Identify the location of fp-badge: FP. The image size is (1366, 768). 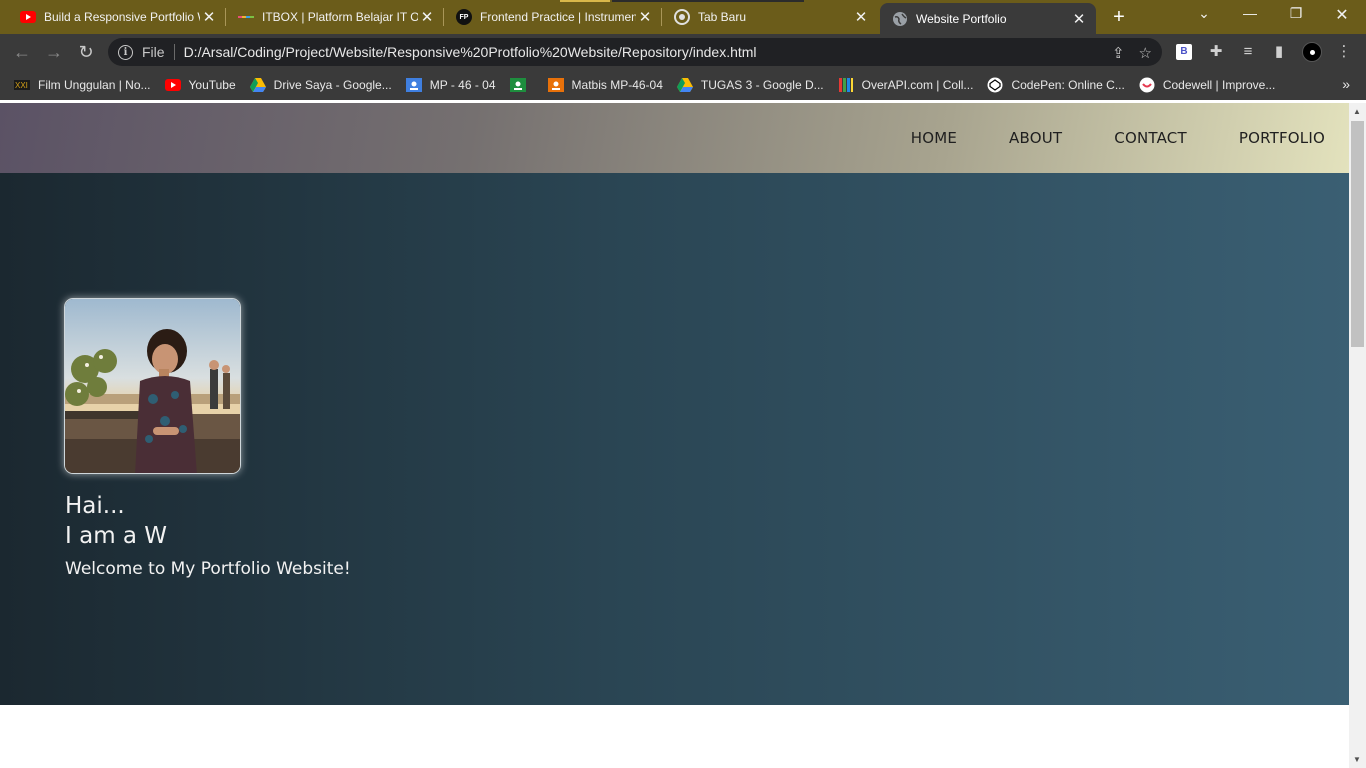
(464, 17).